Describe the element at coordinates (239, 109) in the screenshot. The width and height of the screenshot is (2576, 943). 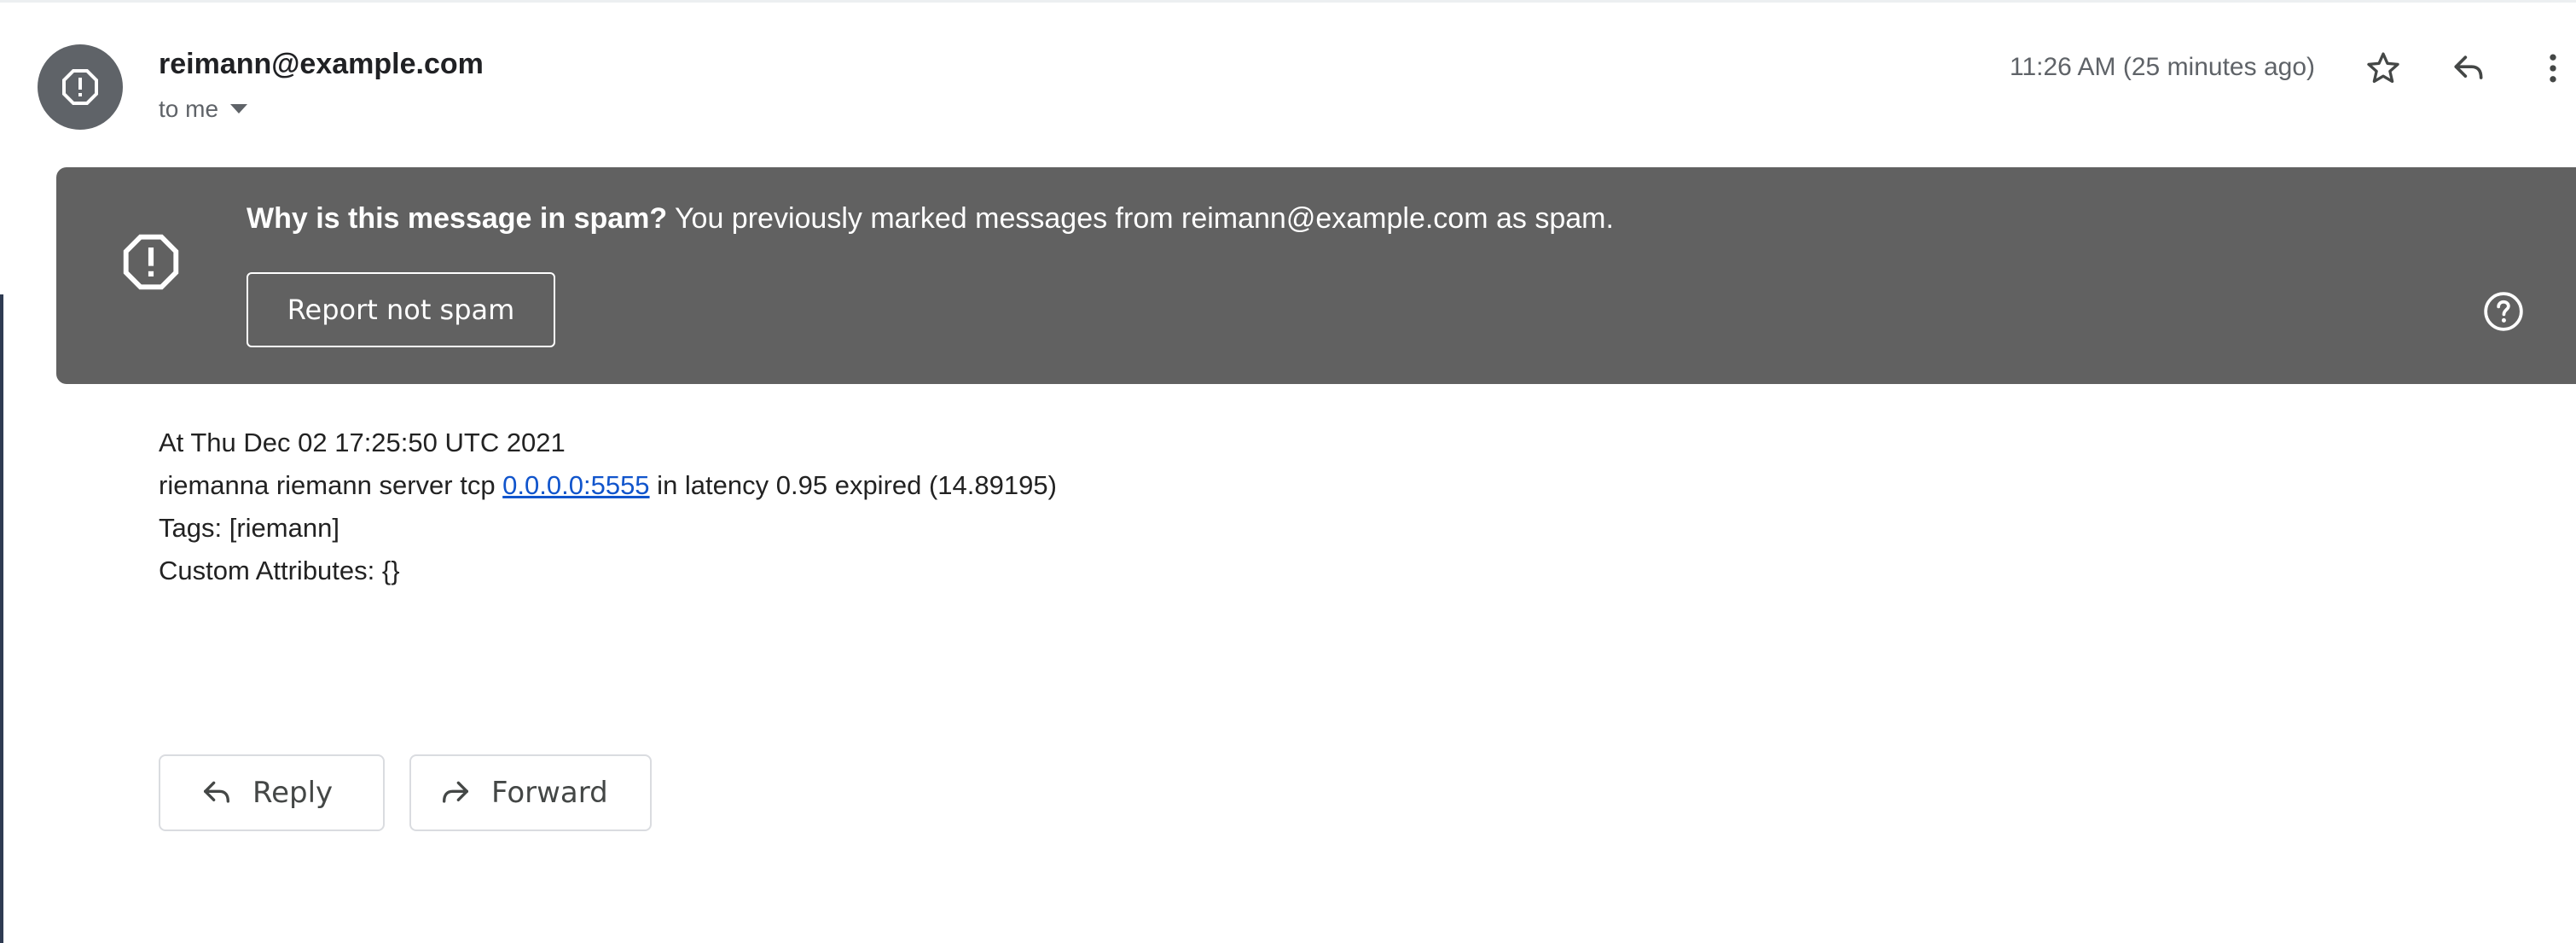
I see `caret-down-icon` at that location.